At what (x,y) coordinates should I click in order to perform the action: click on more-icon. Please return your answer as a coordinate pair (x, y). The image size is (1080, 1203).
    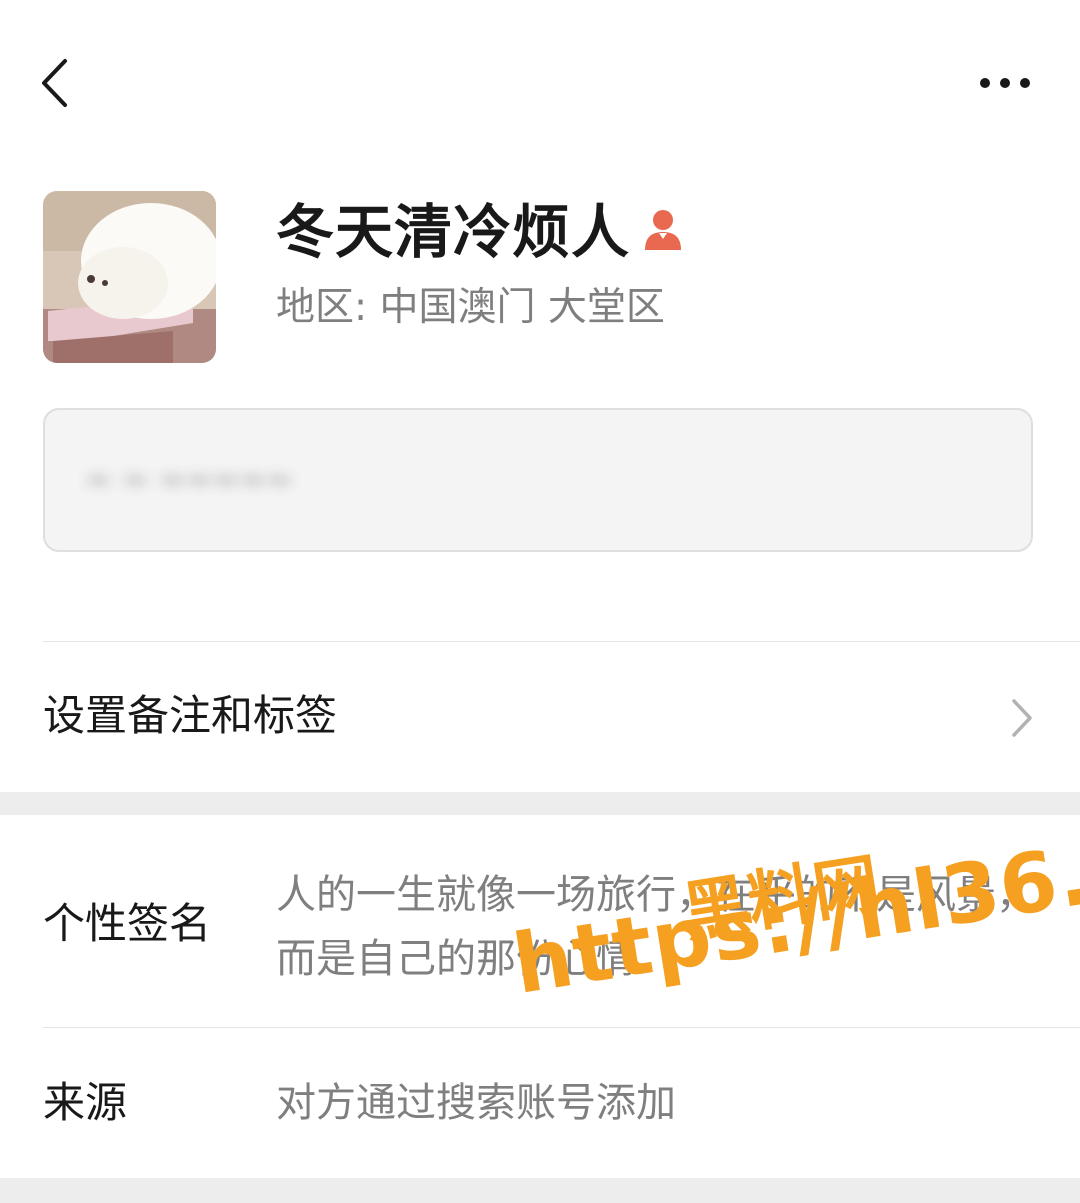
    Looking at the image, I should click on (1005, 83).